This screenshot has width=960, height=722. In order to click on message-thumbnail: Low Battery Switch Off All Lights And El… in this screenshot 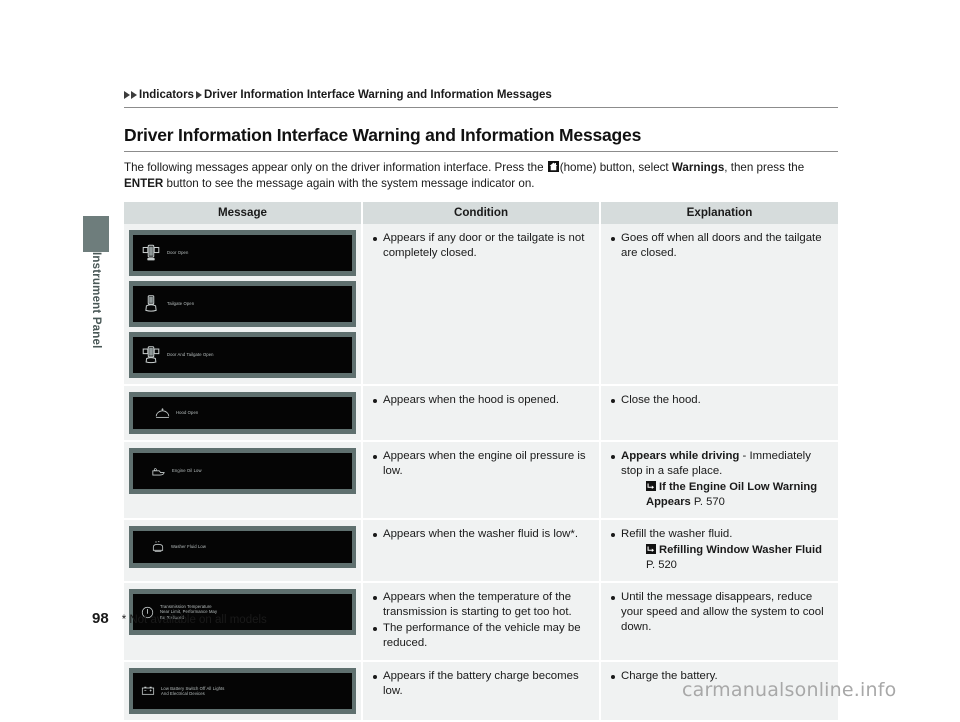, I will do `click(242, 691)`.